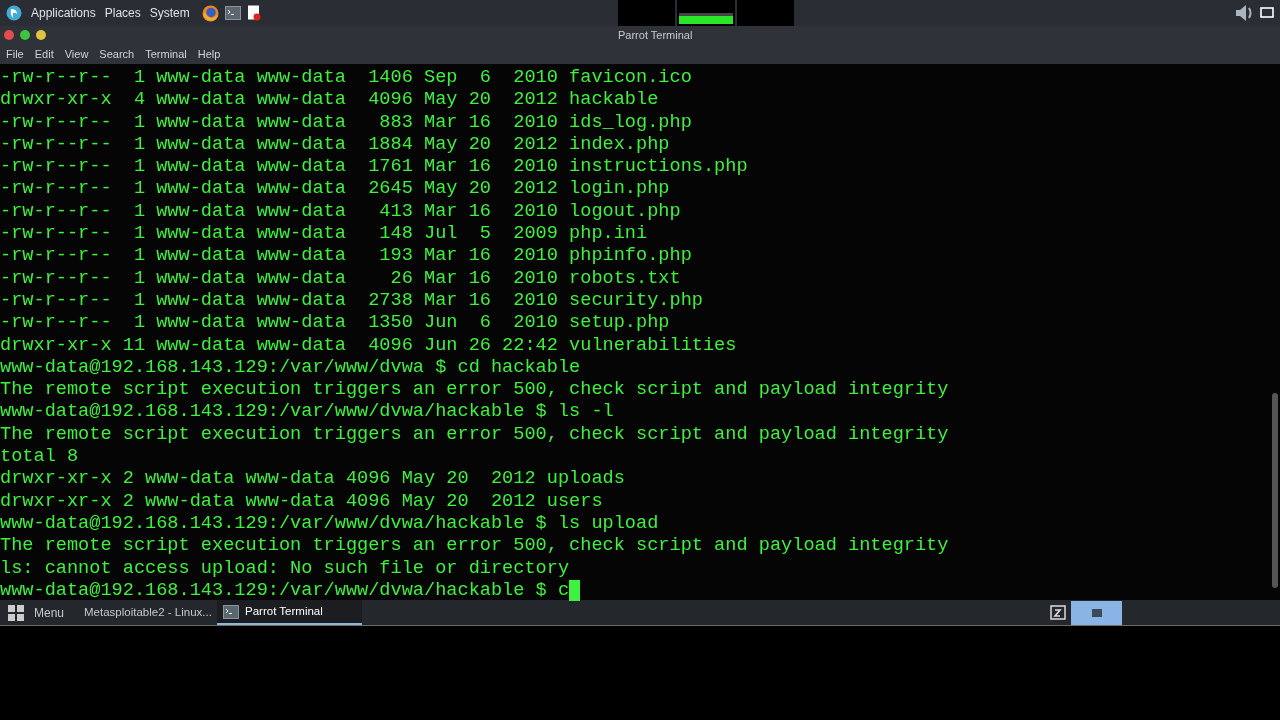  What do you see at coordinates (25, 35) in the screenshot?
I see `maximize-button` at bounding box center [25, 35].